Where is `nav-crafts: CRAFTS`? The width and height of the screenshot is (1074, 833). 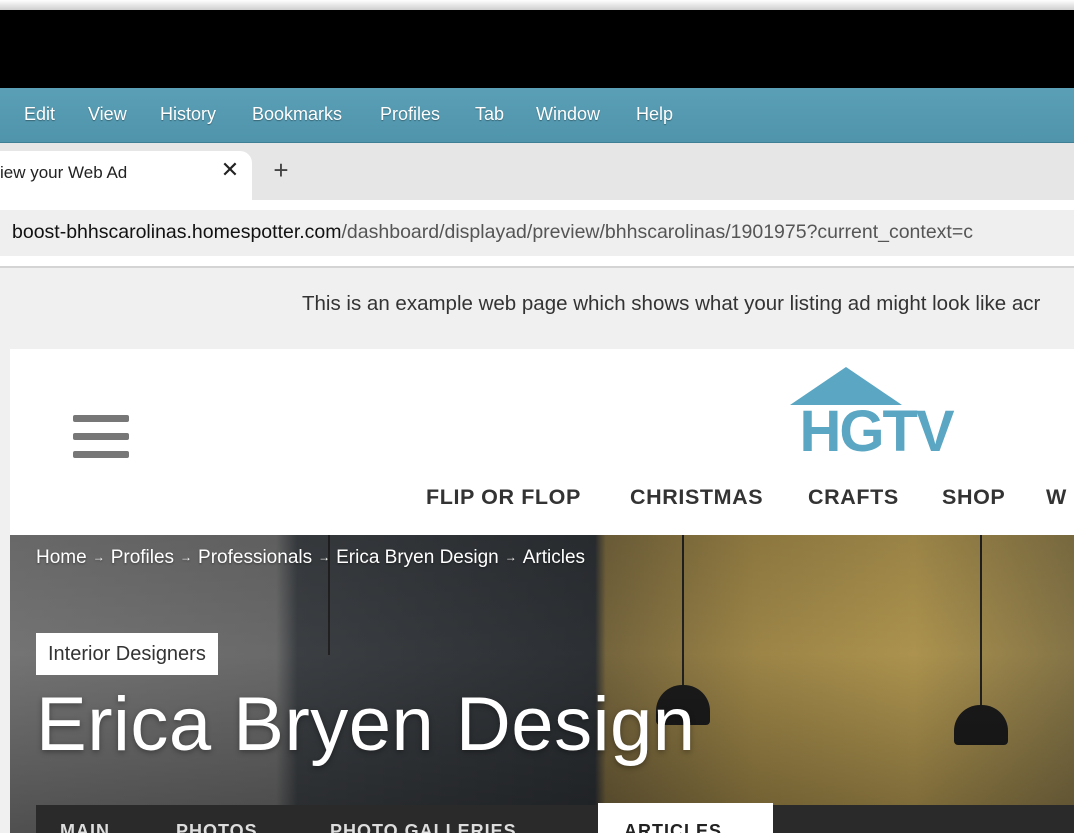 nav-crafts: CRAFTS is located at coordinates (853, 497).